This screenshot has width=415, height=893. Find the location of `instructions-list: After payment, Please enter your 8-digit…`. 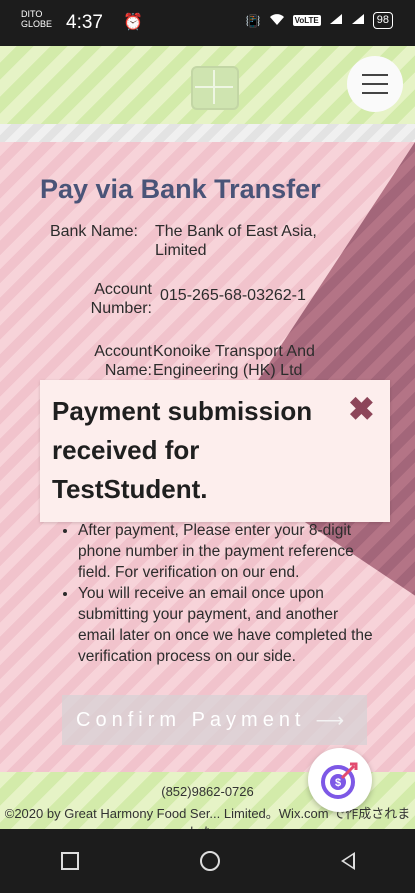

instructions-list: After payment, Please enter your 8-digit… is located at coordinates (220, 593).